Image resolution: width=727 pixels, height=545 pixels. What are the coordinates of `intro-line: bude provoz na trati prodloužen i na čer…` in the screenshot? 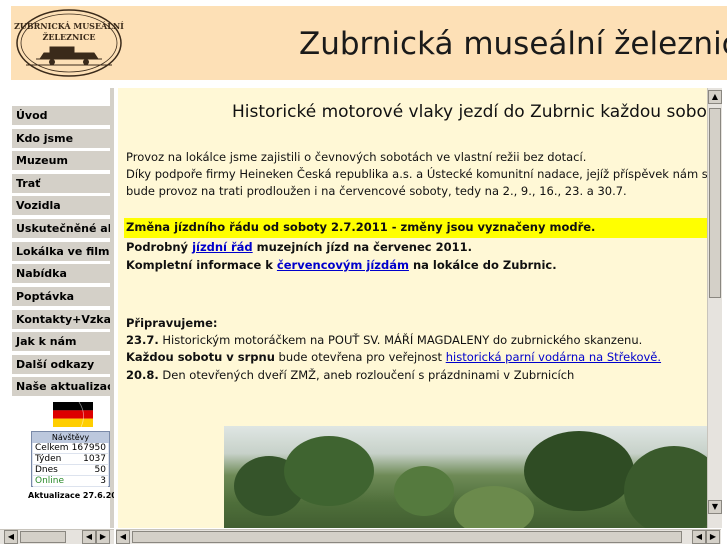 It's located at (376, 191).